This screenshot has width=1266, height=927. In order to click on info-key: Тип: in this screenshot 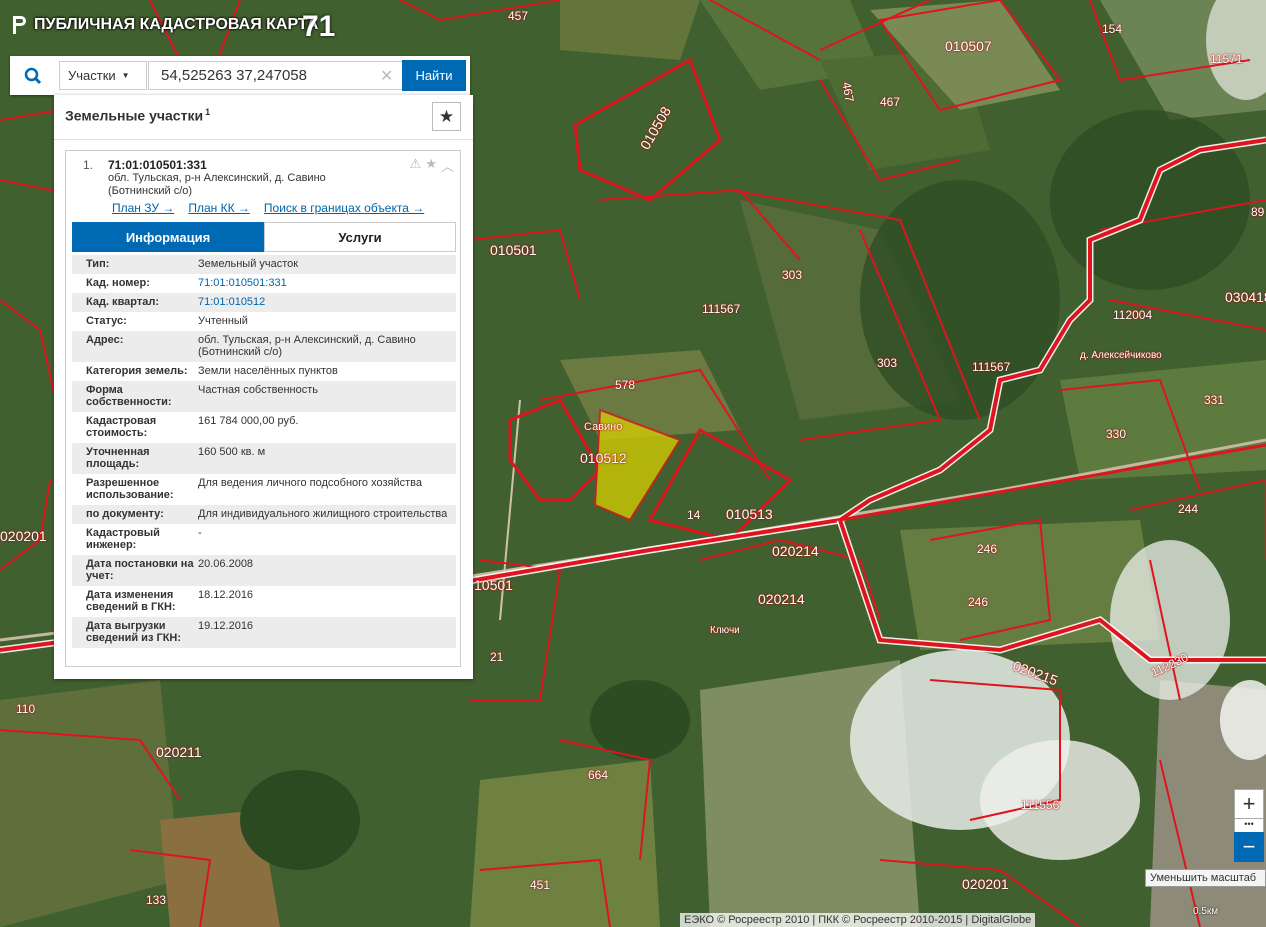, I will do `click(98, 264)`.